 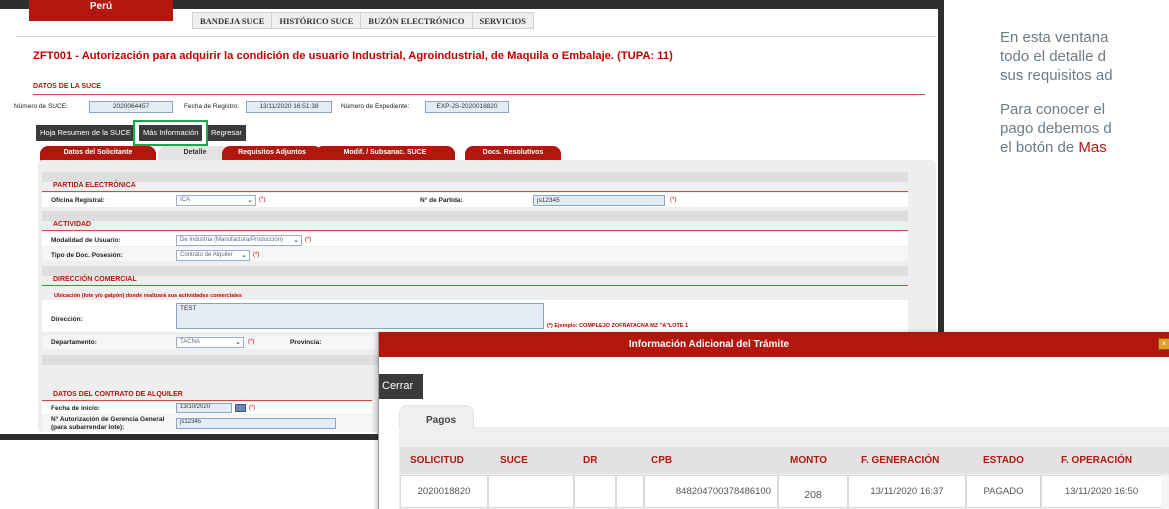 I want to click on tab-docs-resolutivos: Docs. Resolutivos, so click(x=513, y=153).